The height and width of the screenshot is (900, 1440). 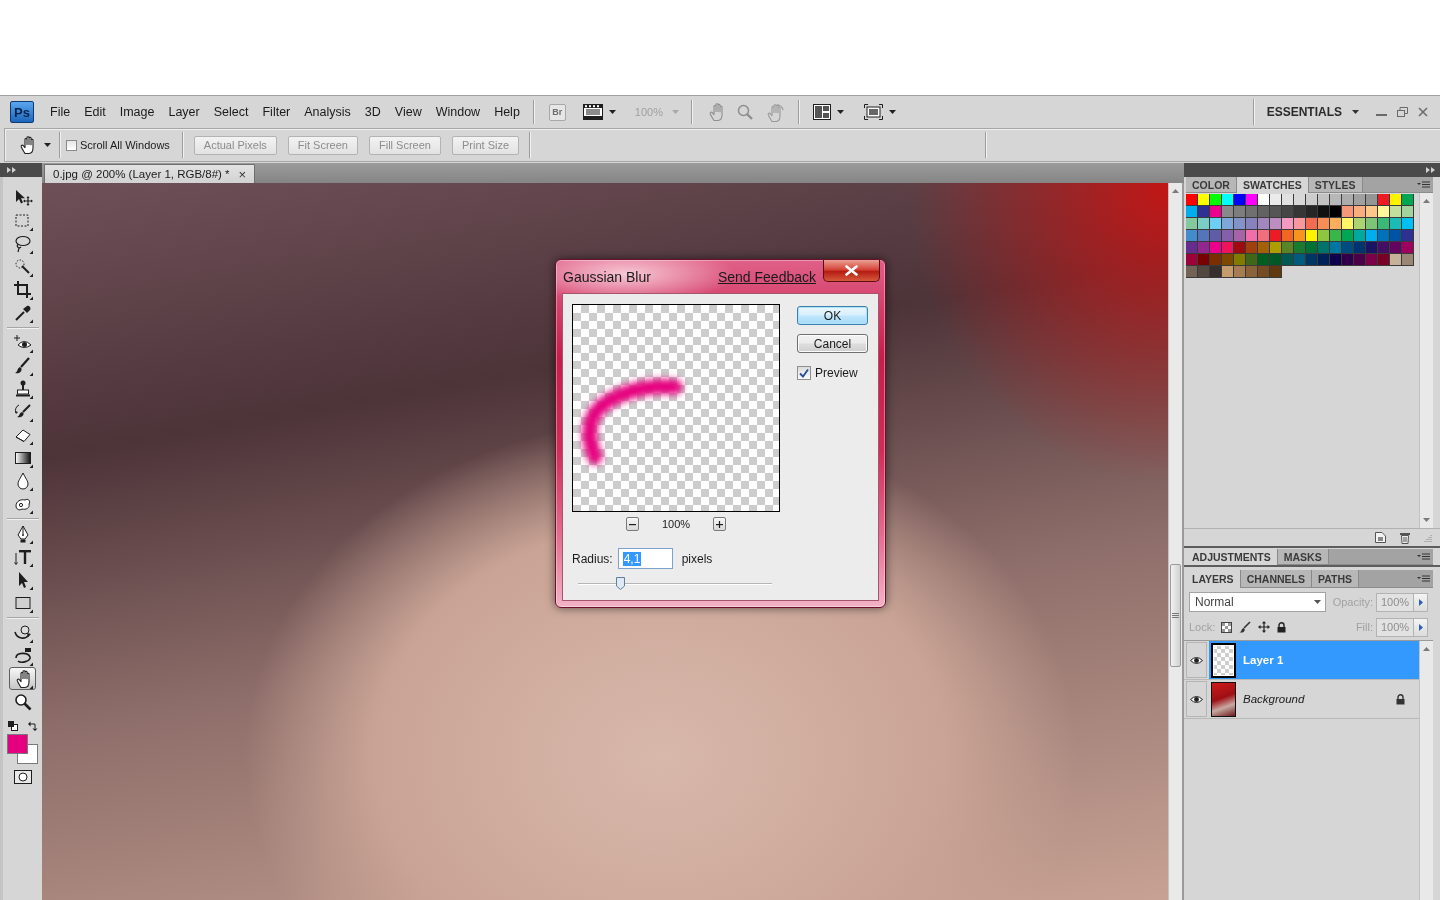 I want to click on panel-tab: SWATCHES, so click(x=1272, y=185).